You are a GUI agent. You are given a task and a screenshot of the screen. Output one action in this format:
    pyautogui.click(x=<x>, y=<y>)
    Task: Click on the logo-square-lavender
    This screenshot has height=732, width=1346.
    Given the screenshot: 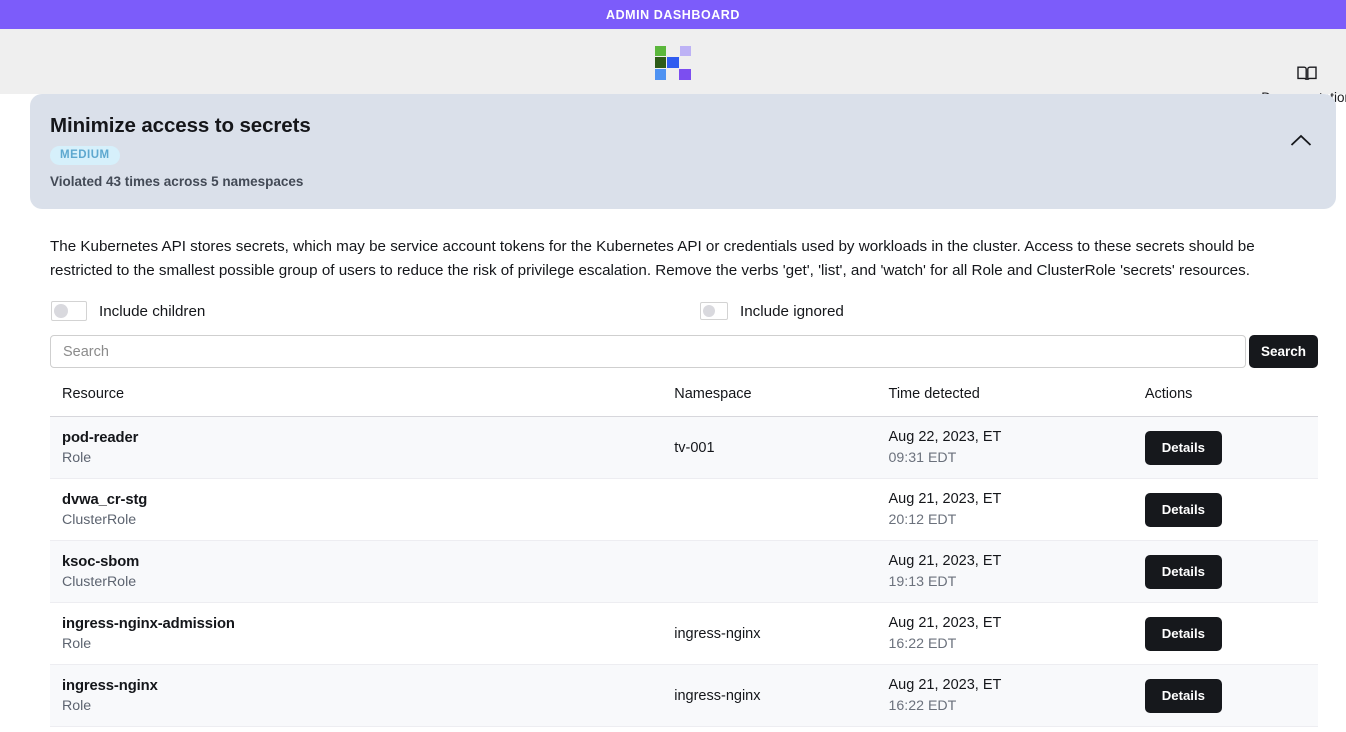 What is the action you would take?
    pyautogui.click(x=685, y=51)
    